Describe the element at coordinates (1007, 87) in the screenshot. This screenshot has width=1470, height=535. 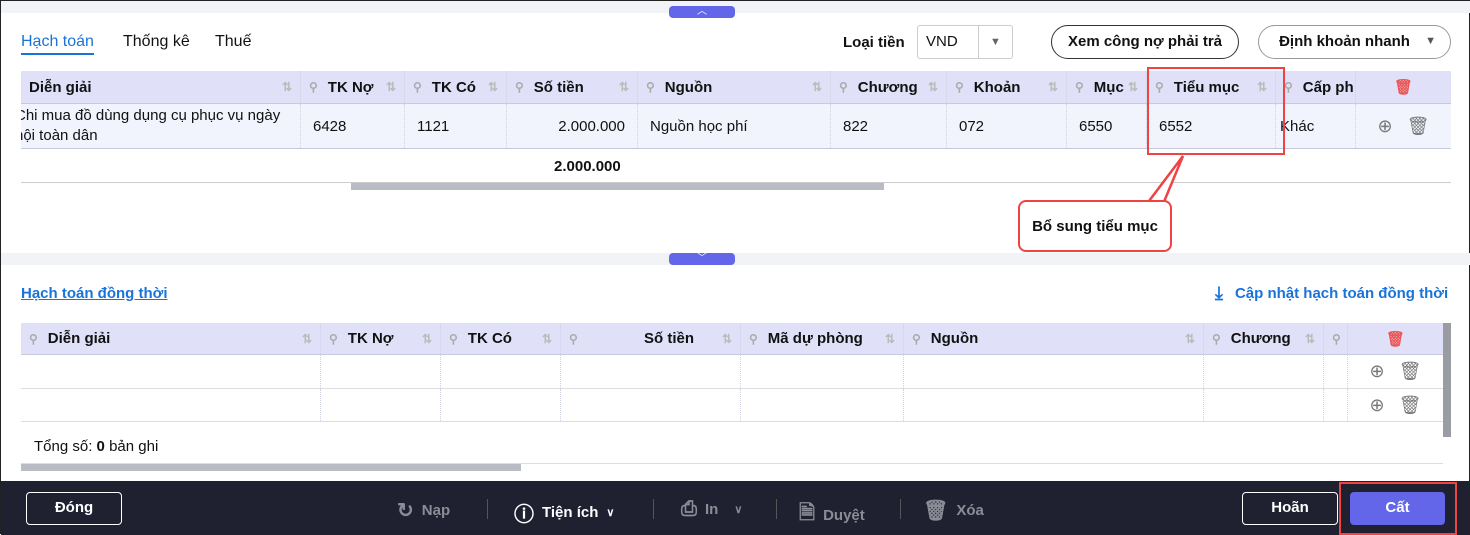
I see `col-khoan: ⚲ Khoản ⇅` at that location.